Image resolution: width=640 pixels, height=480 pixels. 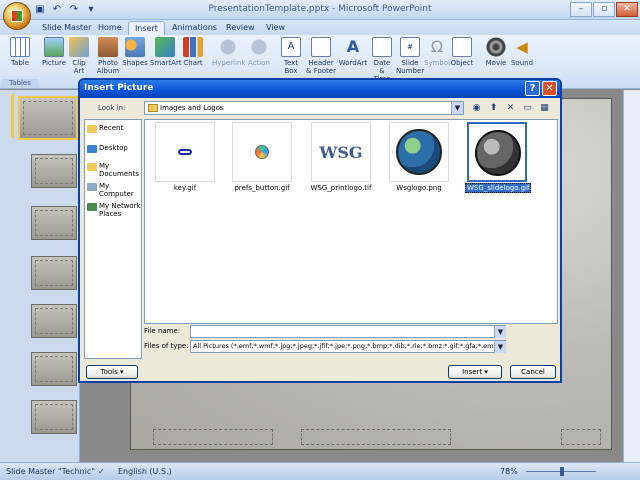 I want to click on dialog-title: Insert Picture, so click(x=119, y=88).